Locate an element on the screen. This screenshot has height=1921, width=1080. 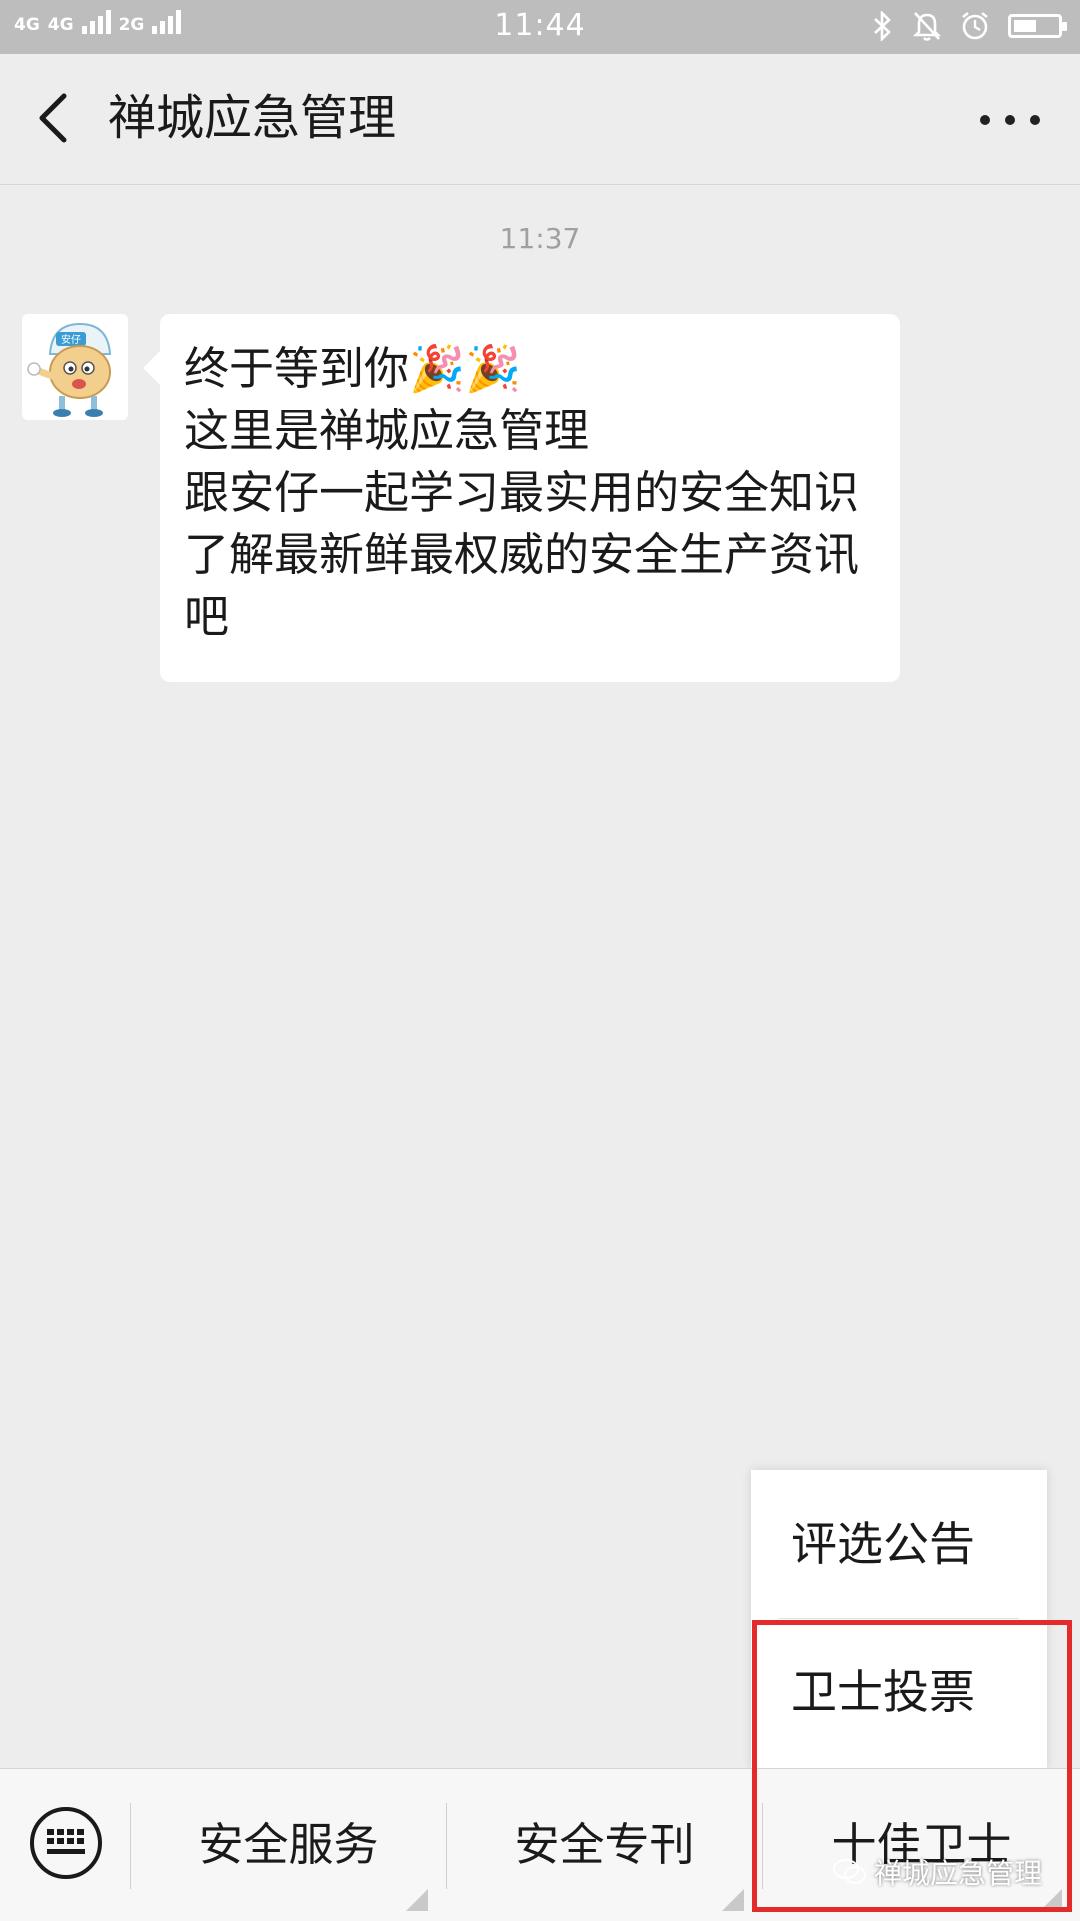
status-icons is located at coordinates (969, 26).